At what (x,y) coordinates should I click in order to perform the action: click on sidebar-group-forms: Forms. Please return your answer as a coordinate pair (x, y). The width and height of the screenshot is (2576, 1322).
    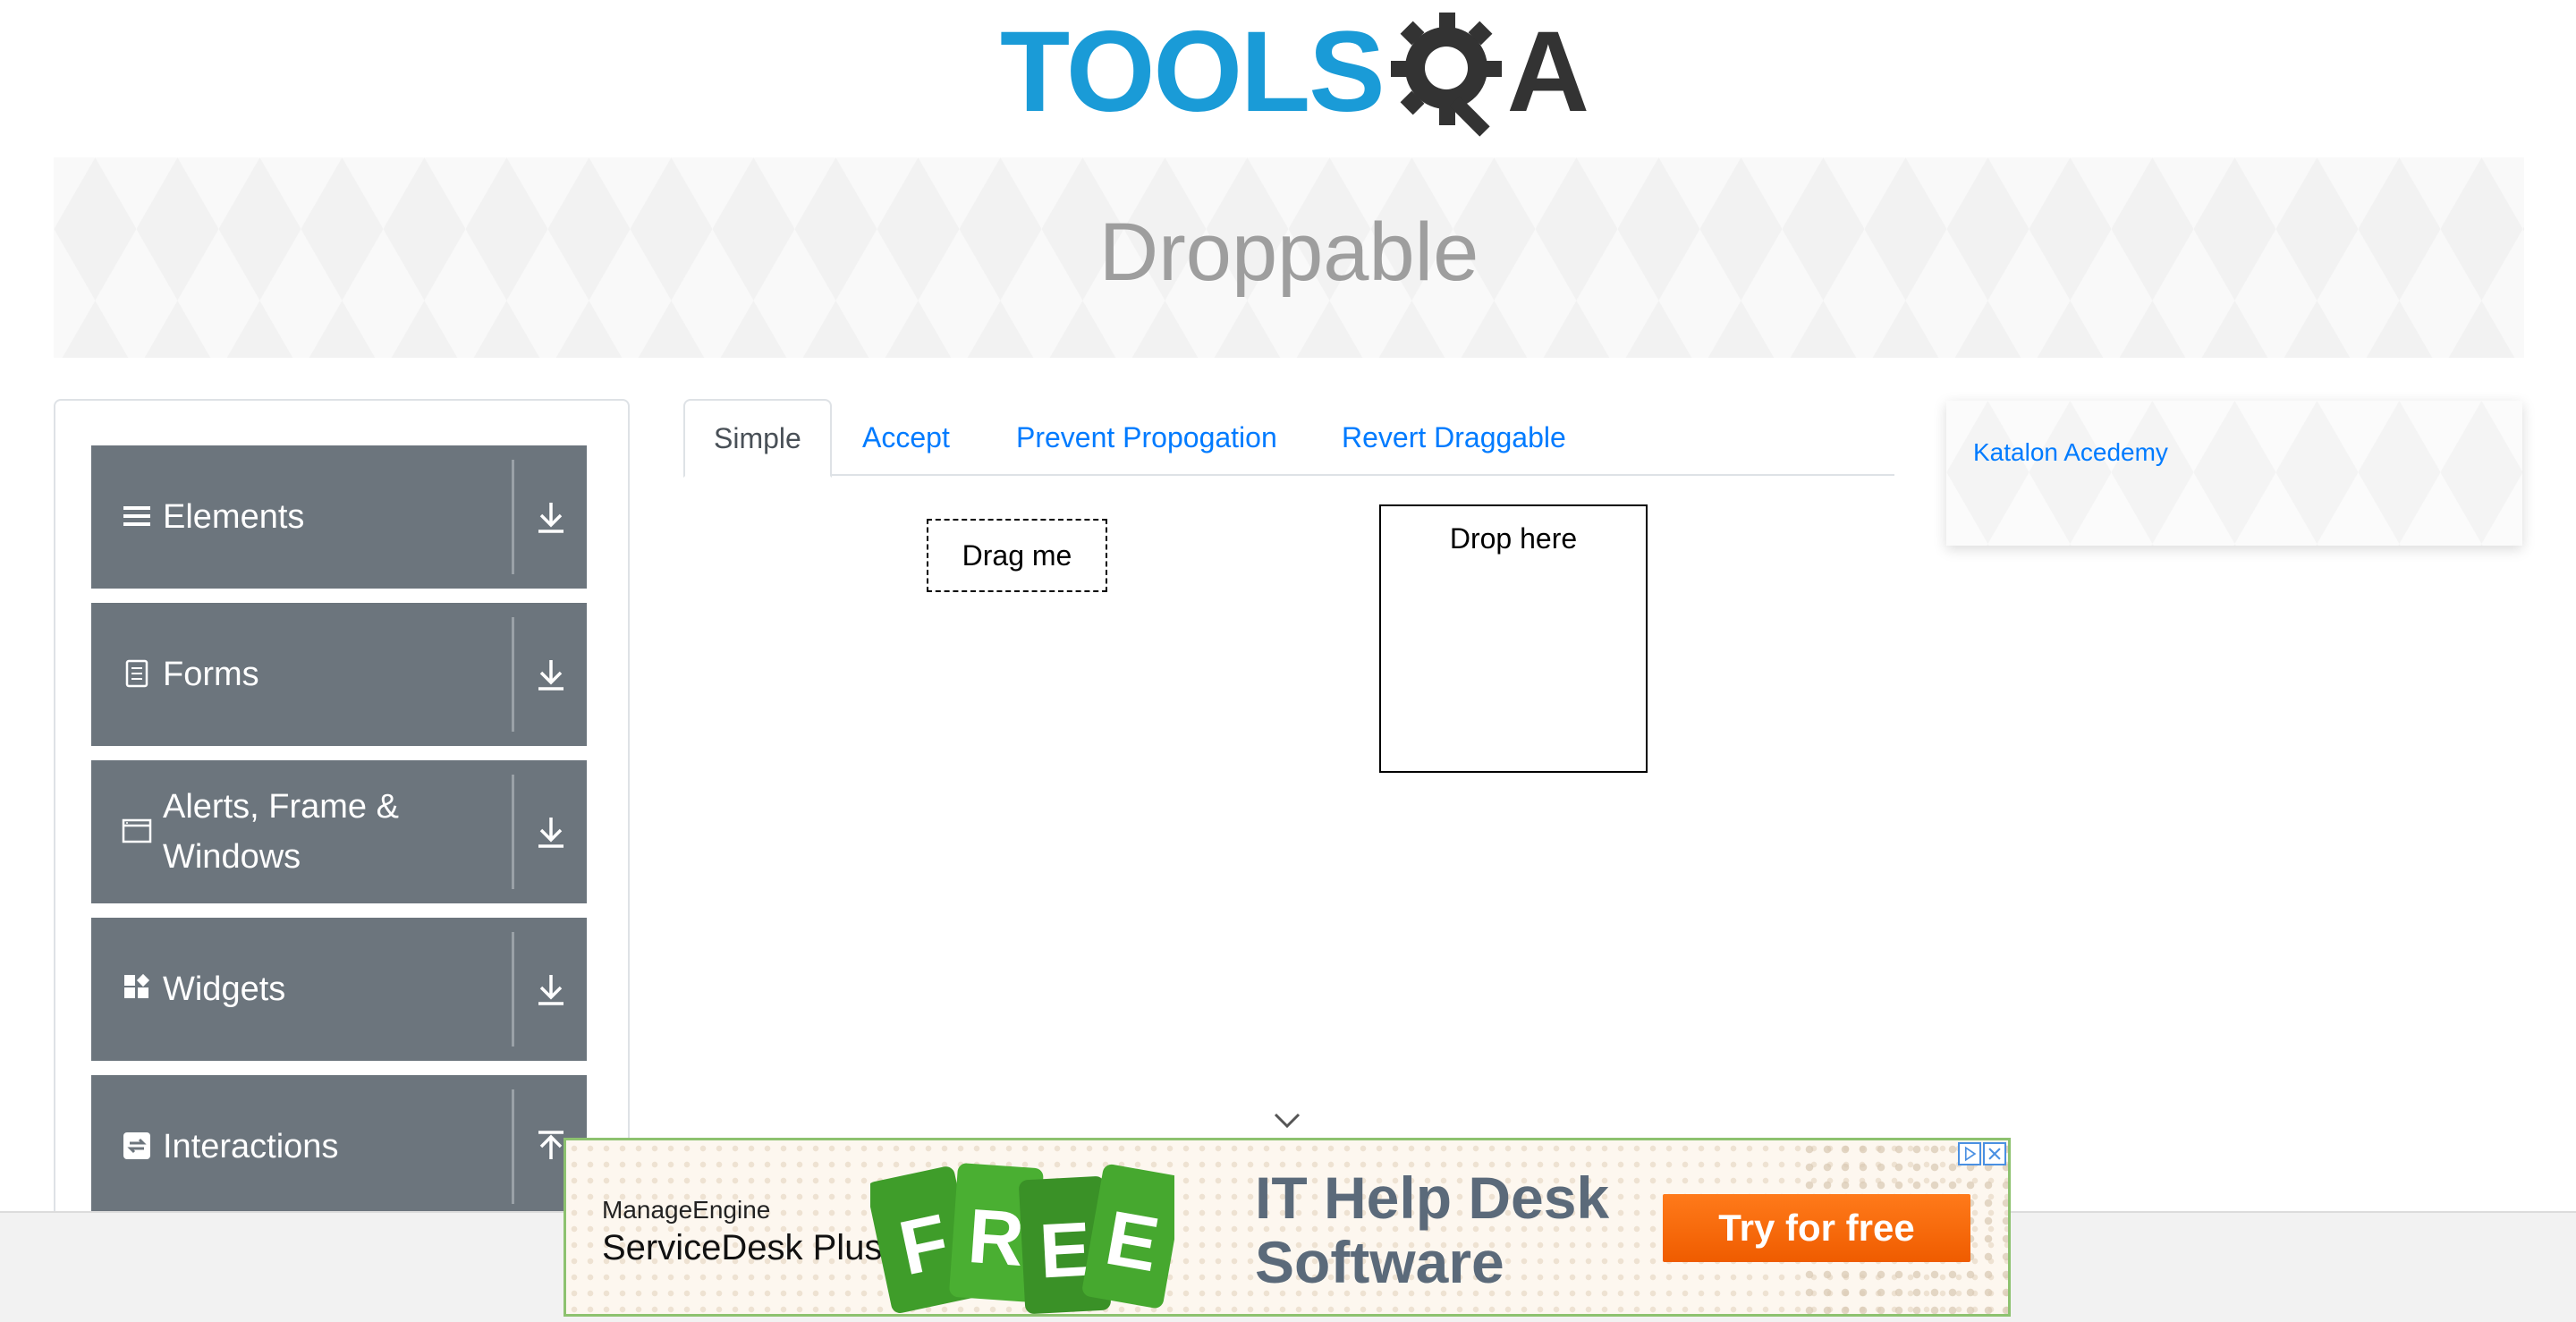
    Looking at the image, I should click on (339, 674).